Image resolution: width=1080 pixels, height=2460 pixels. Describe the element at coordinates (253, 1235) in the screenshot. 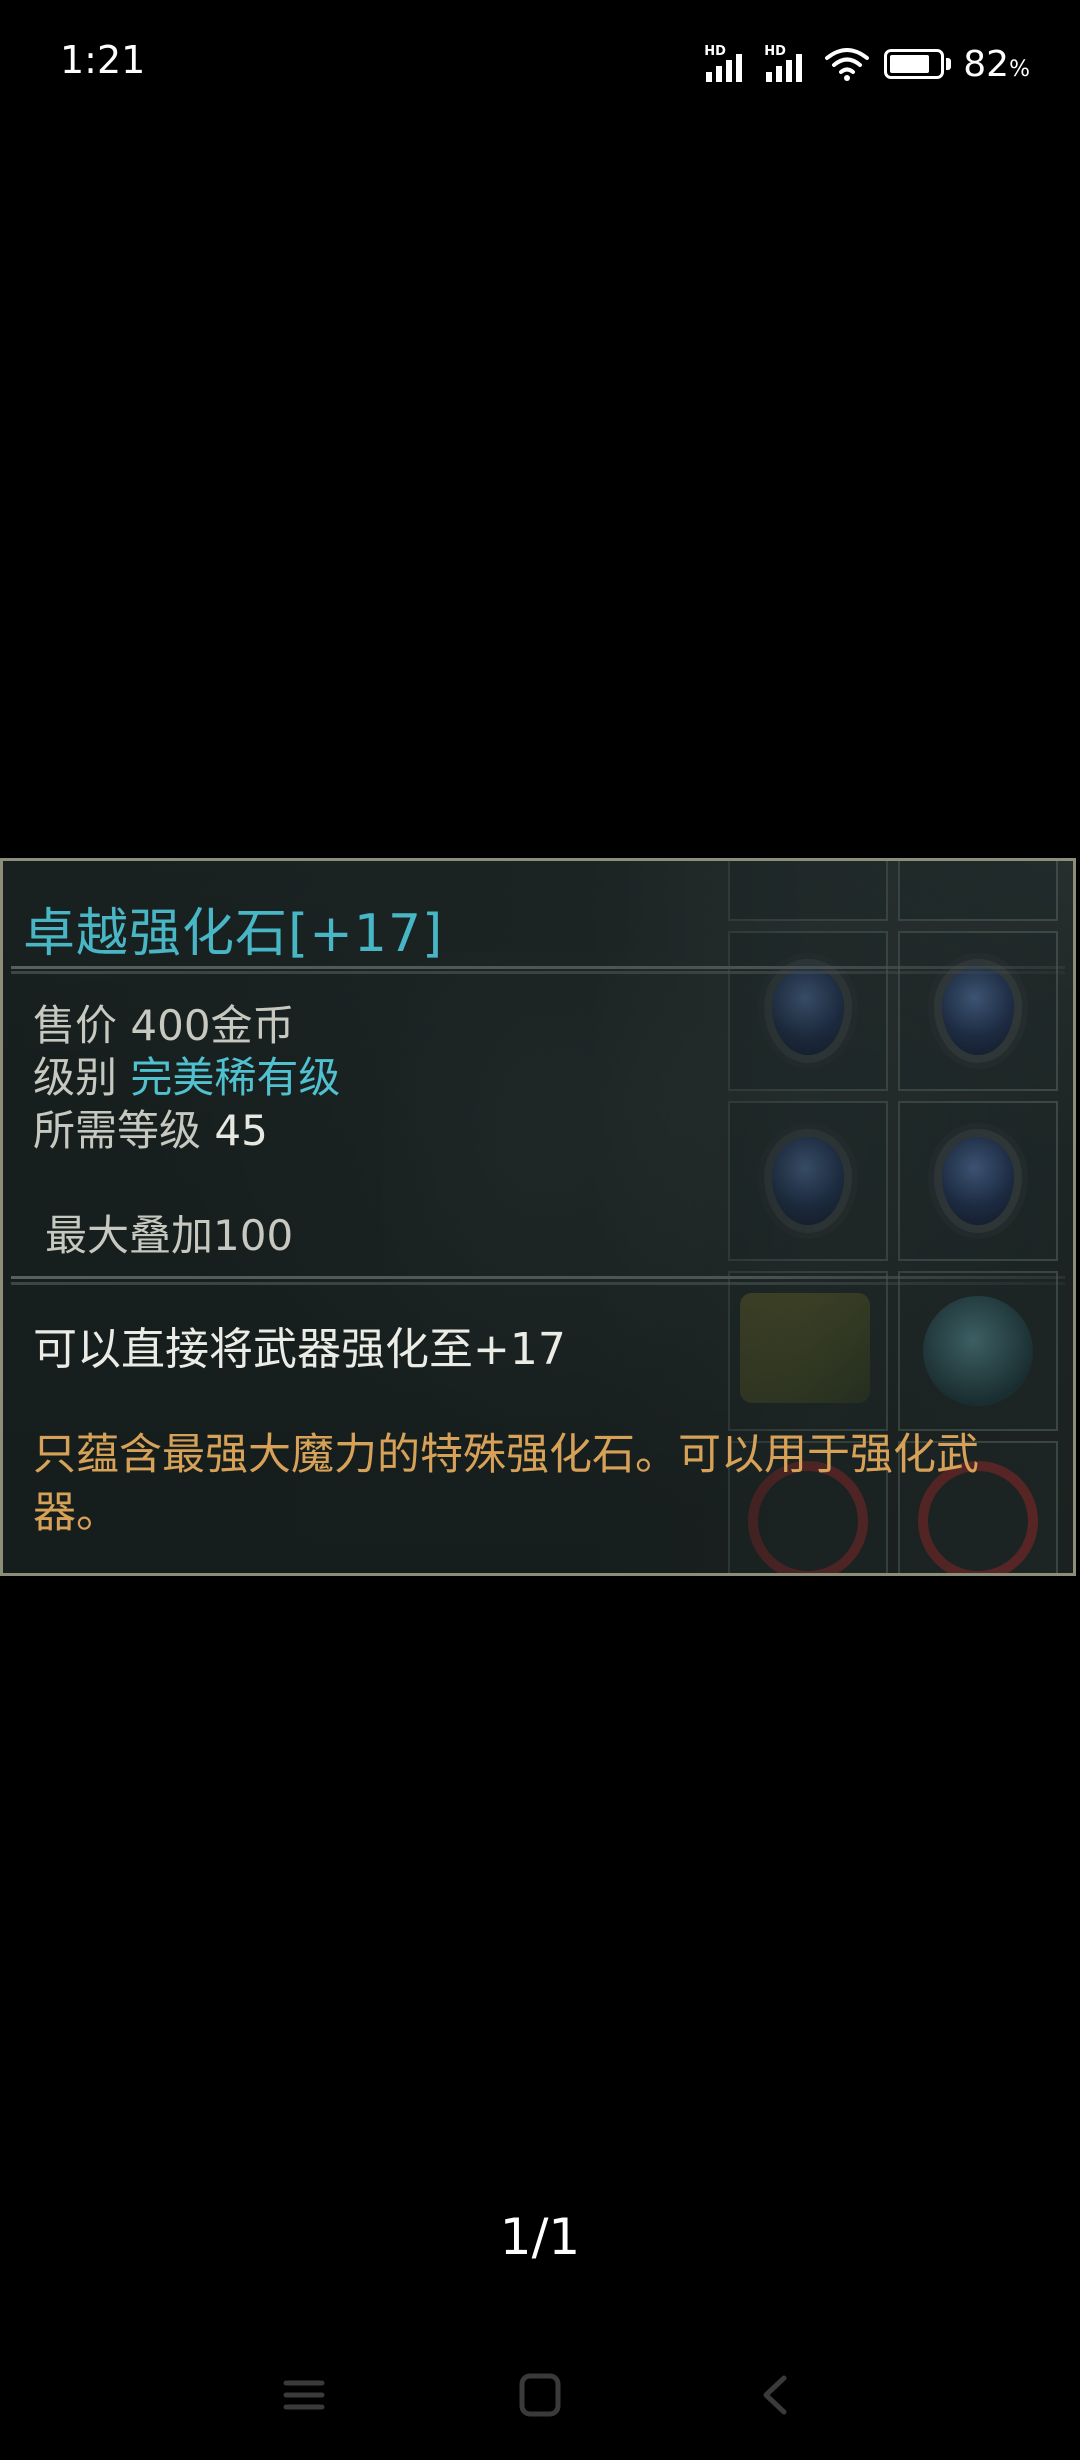

I see `max-stack-value: 100` at that location.